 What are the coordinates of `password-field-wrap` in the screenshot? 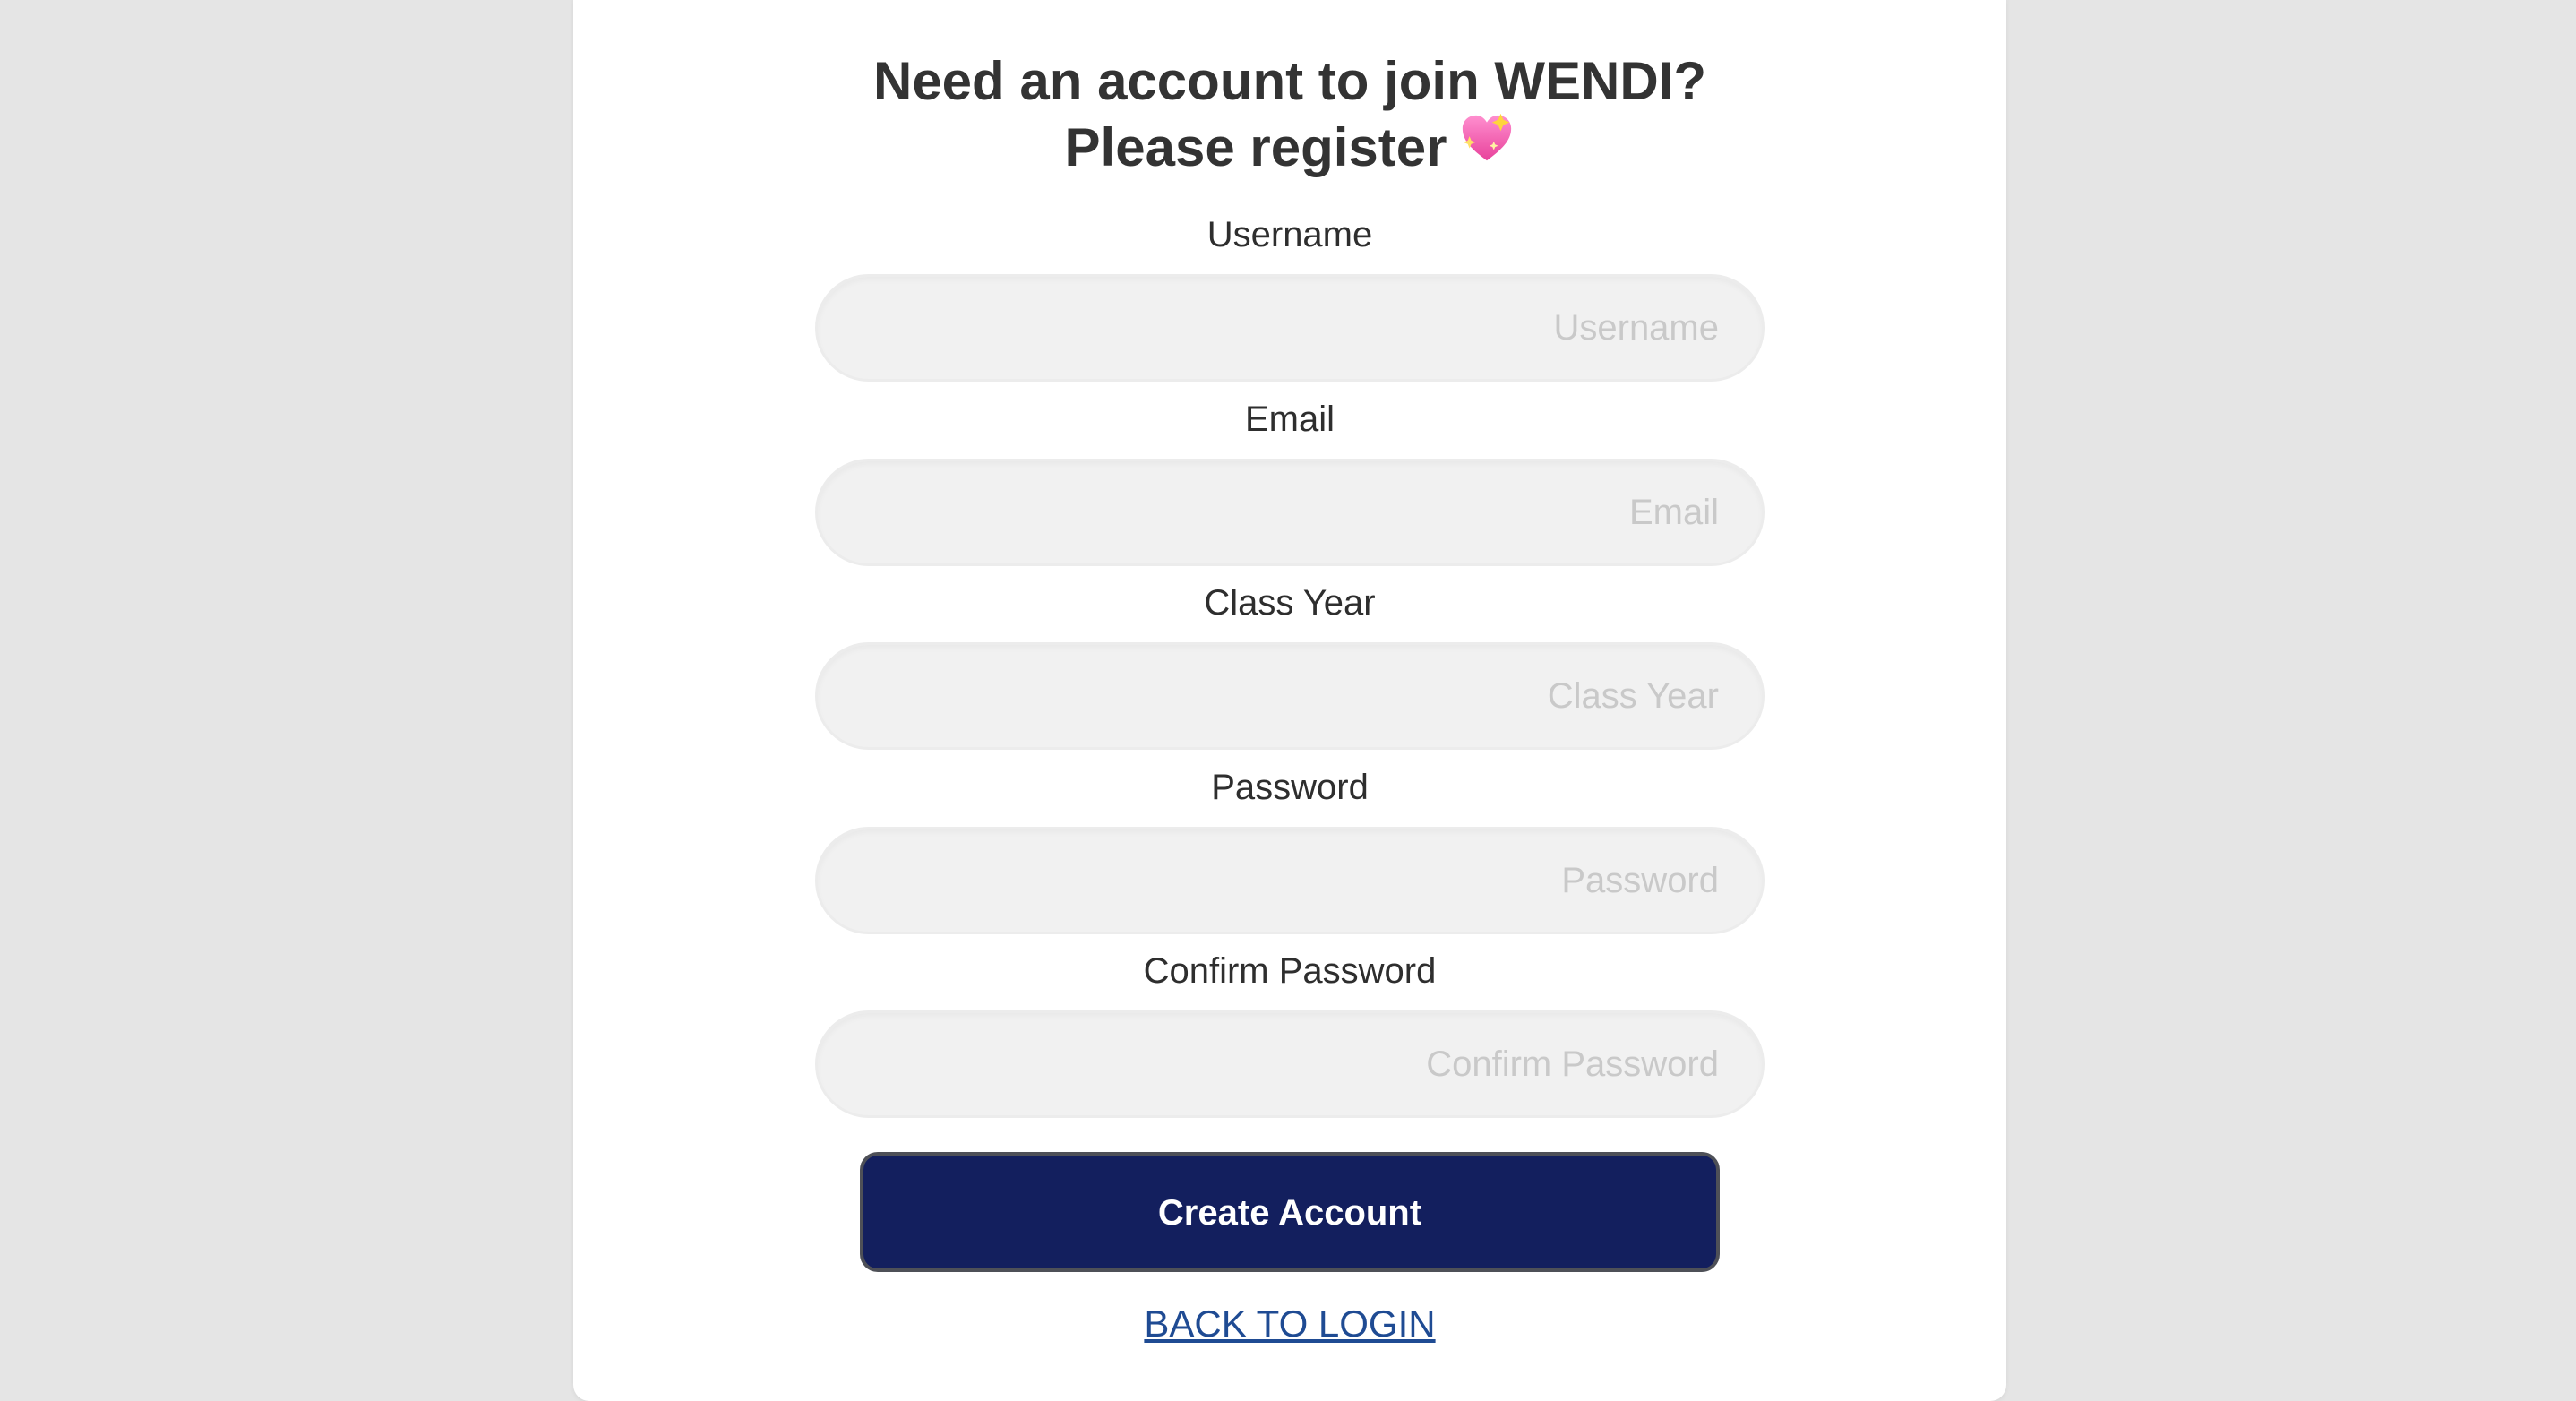 It's located at (1290, 880).